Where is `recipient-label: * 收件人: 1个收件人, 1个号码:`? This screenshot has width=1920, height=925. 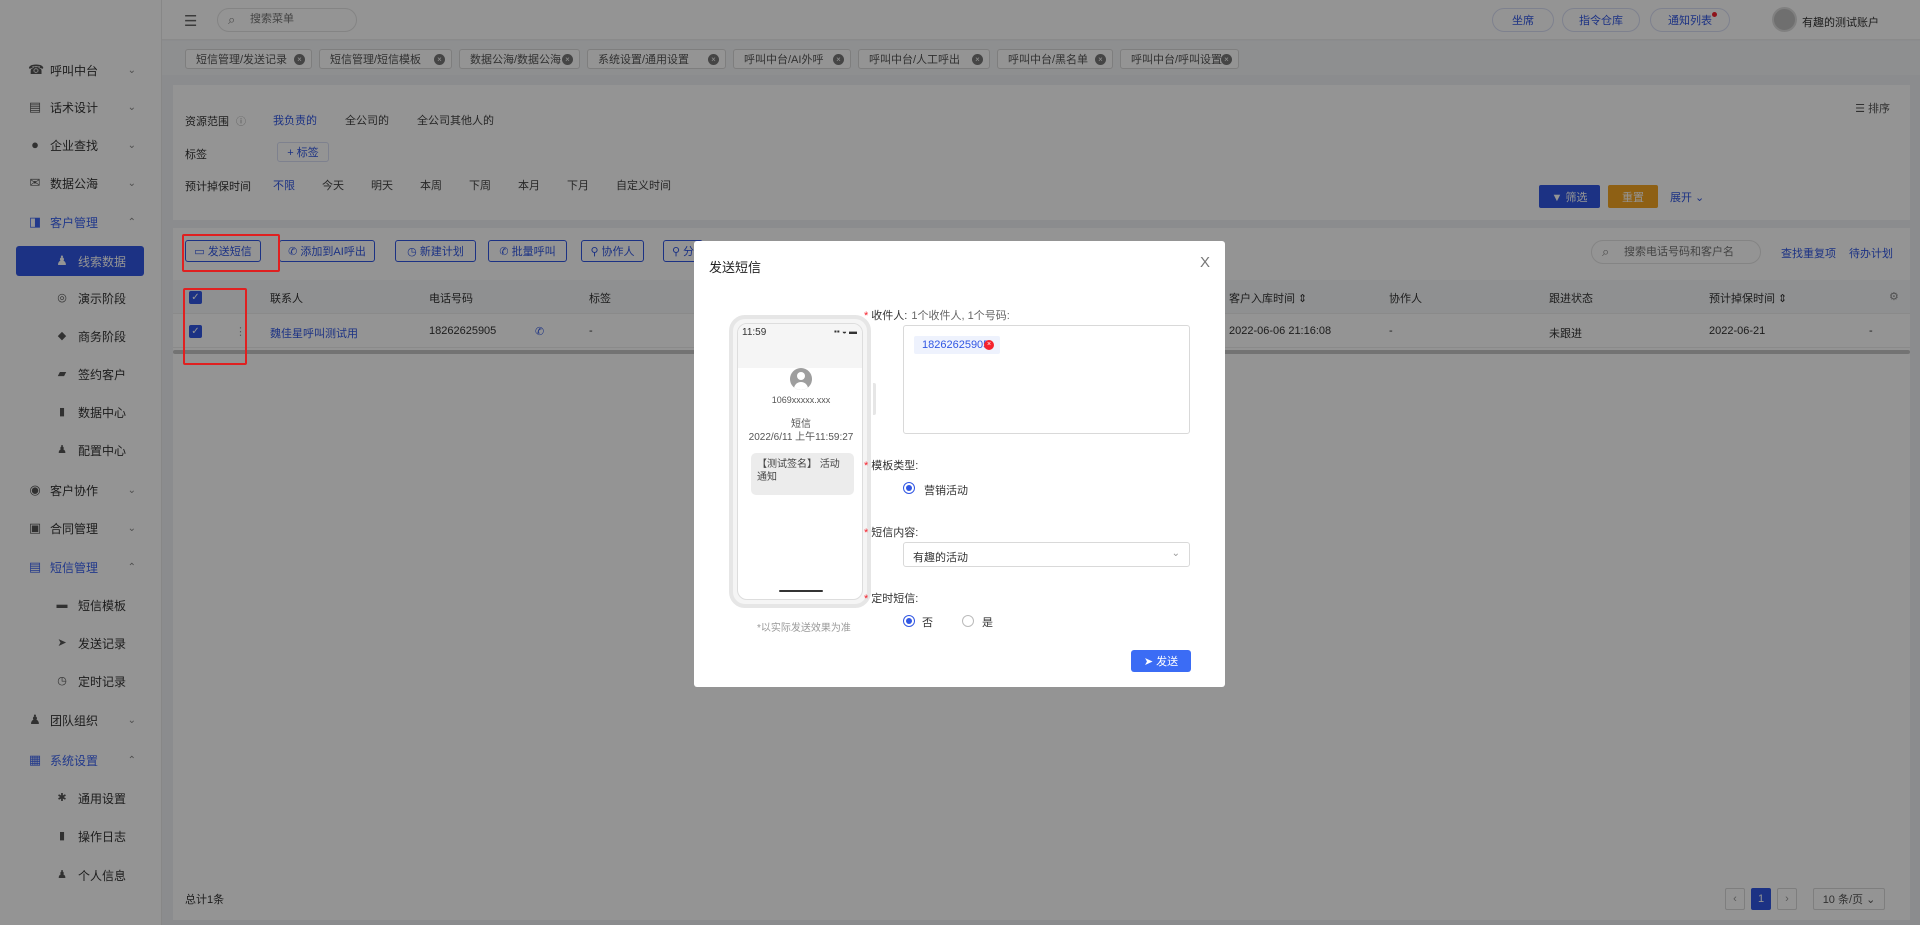
recipient-label: * 收件人: 1个收件人, 1个号码: is located at coordinates (937, 316).